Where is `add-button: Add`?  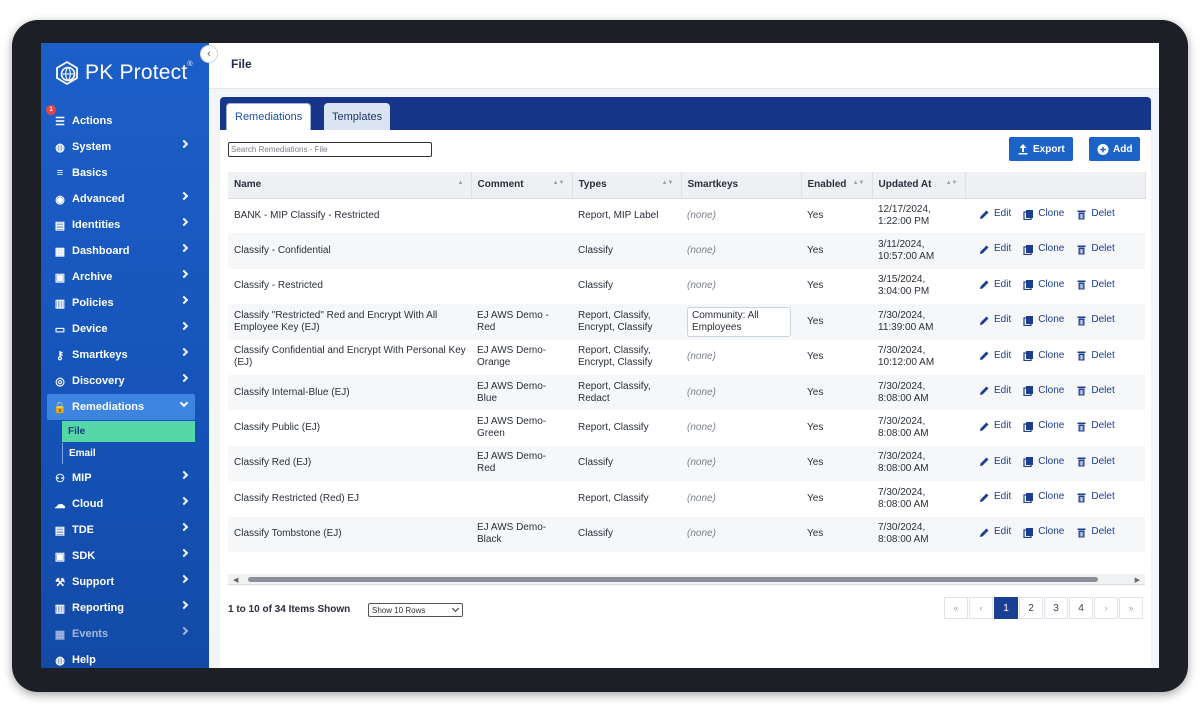
add-button: Add is located at coordinates (1115, 149).